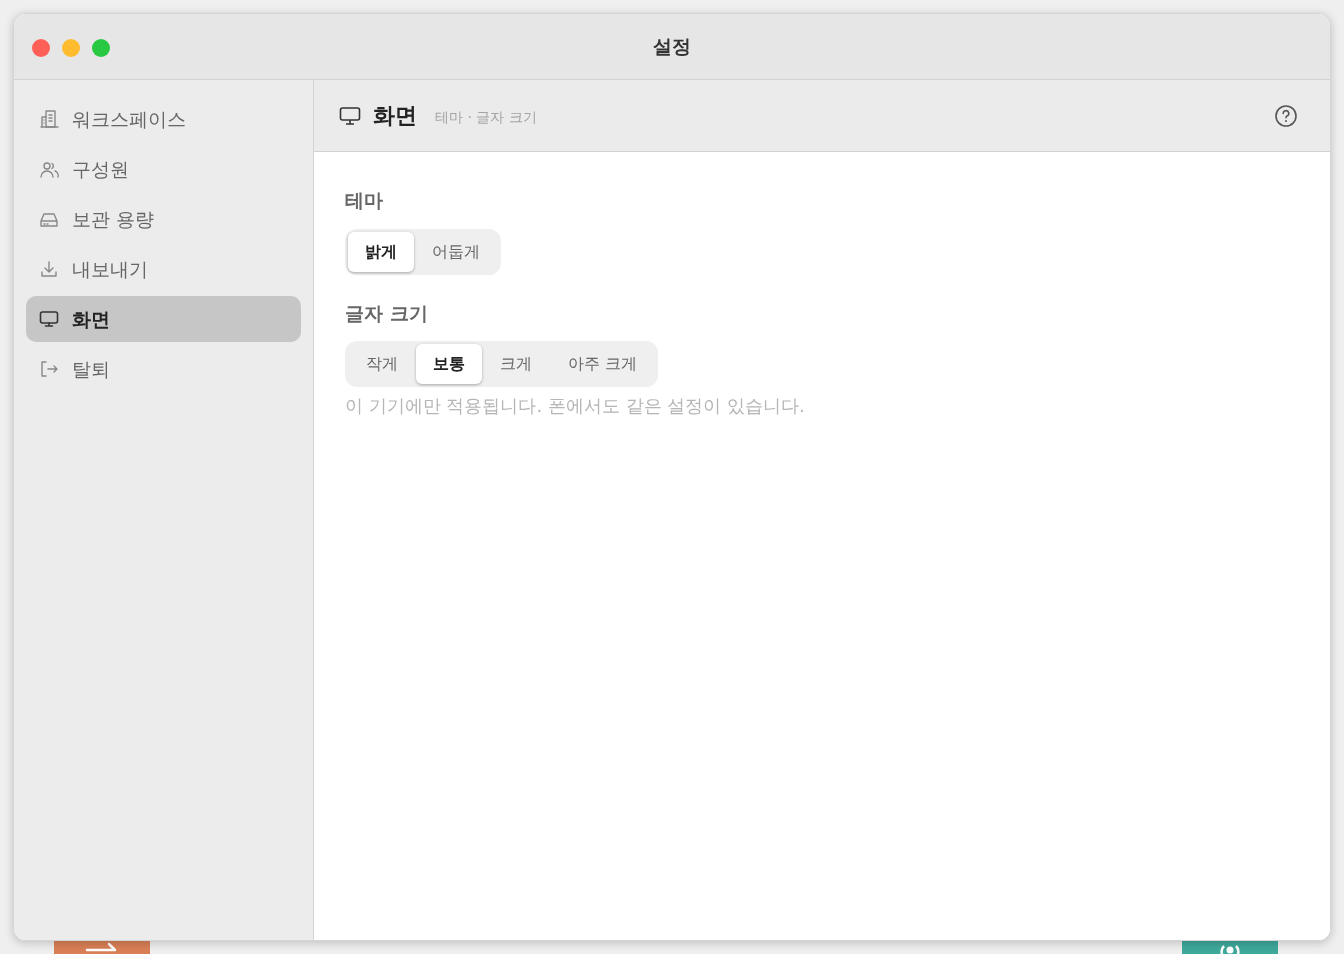  Describe the element at coordinates (163, 169) in the screenshot. I see `sidebar-item: 구성원` at that location.